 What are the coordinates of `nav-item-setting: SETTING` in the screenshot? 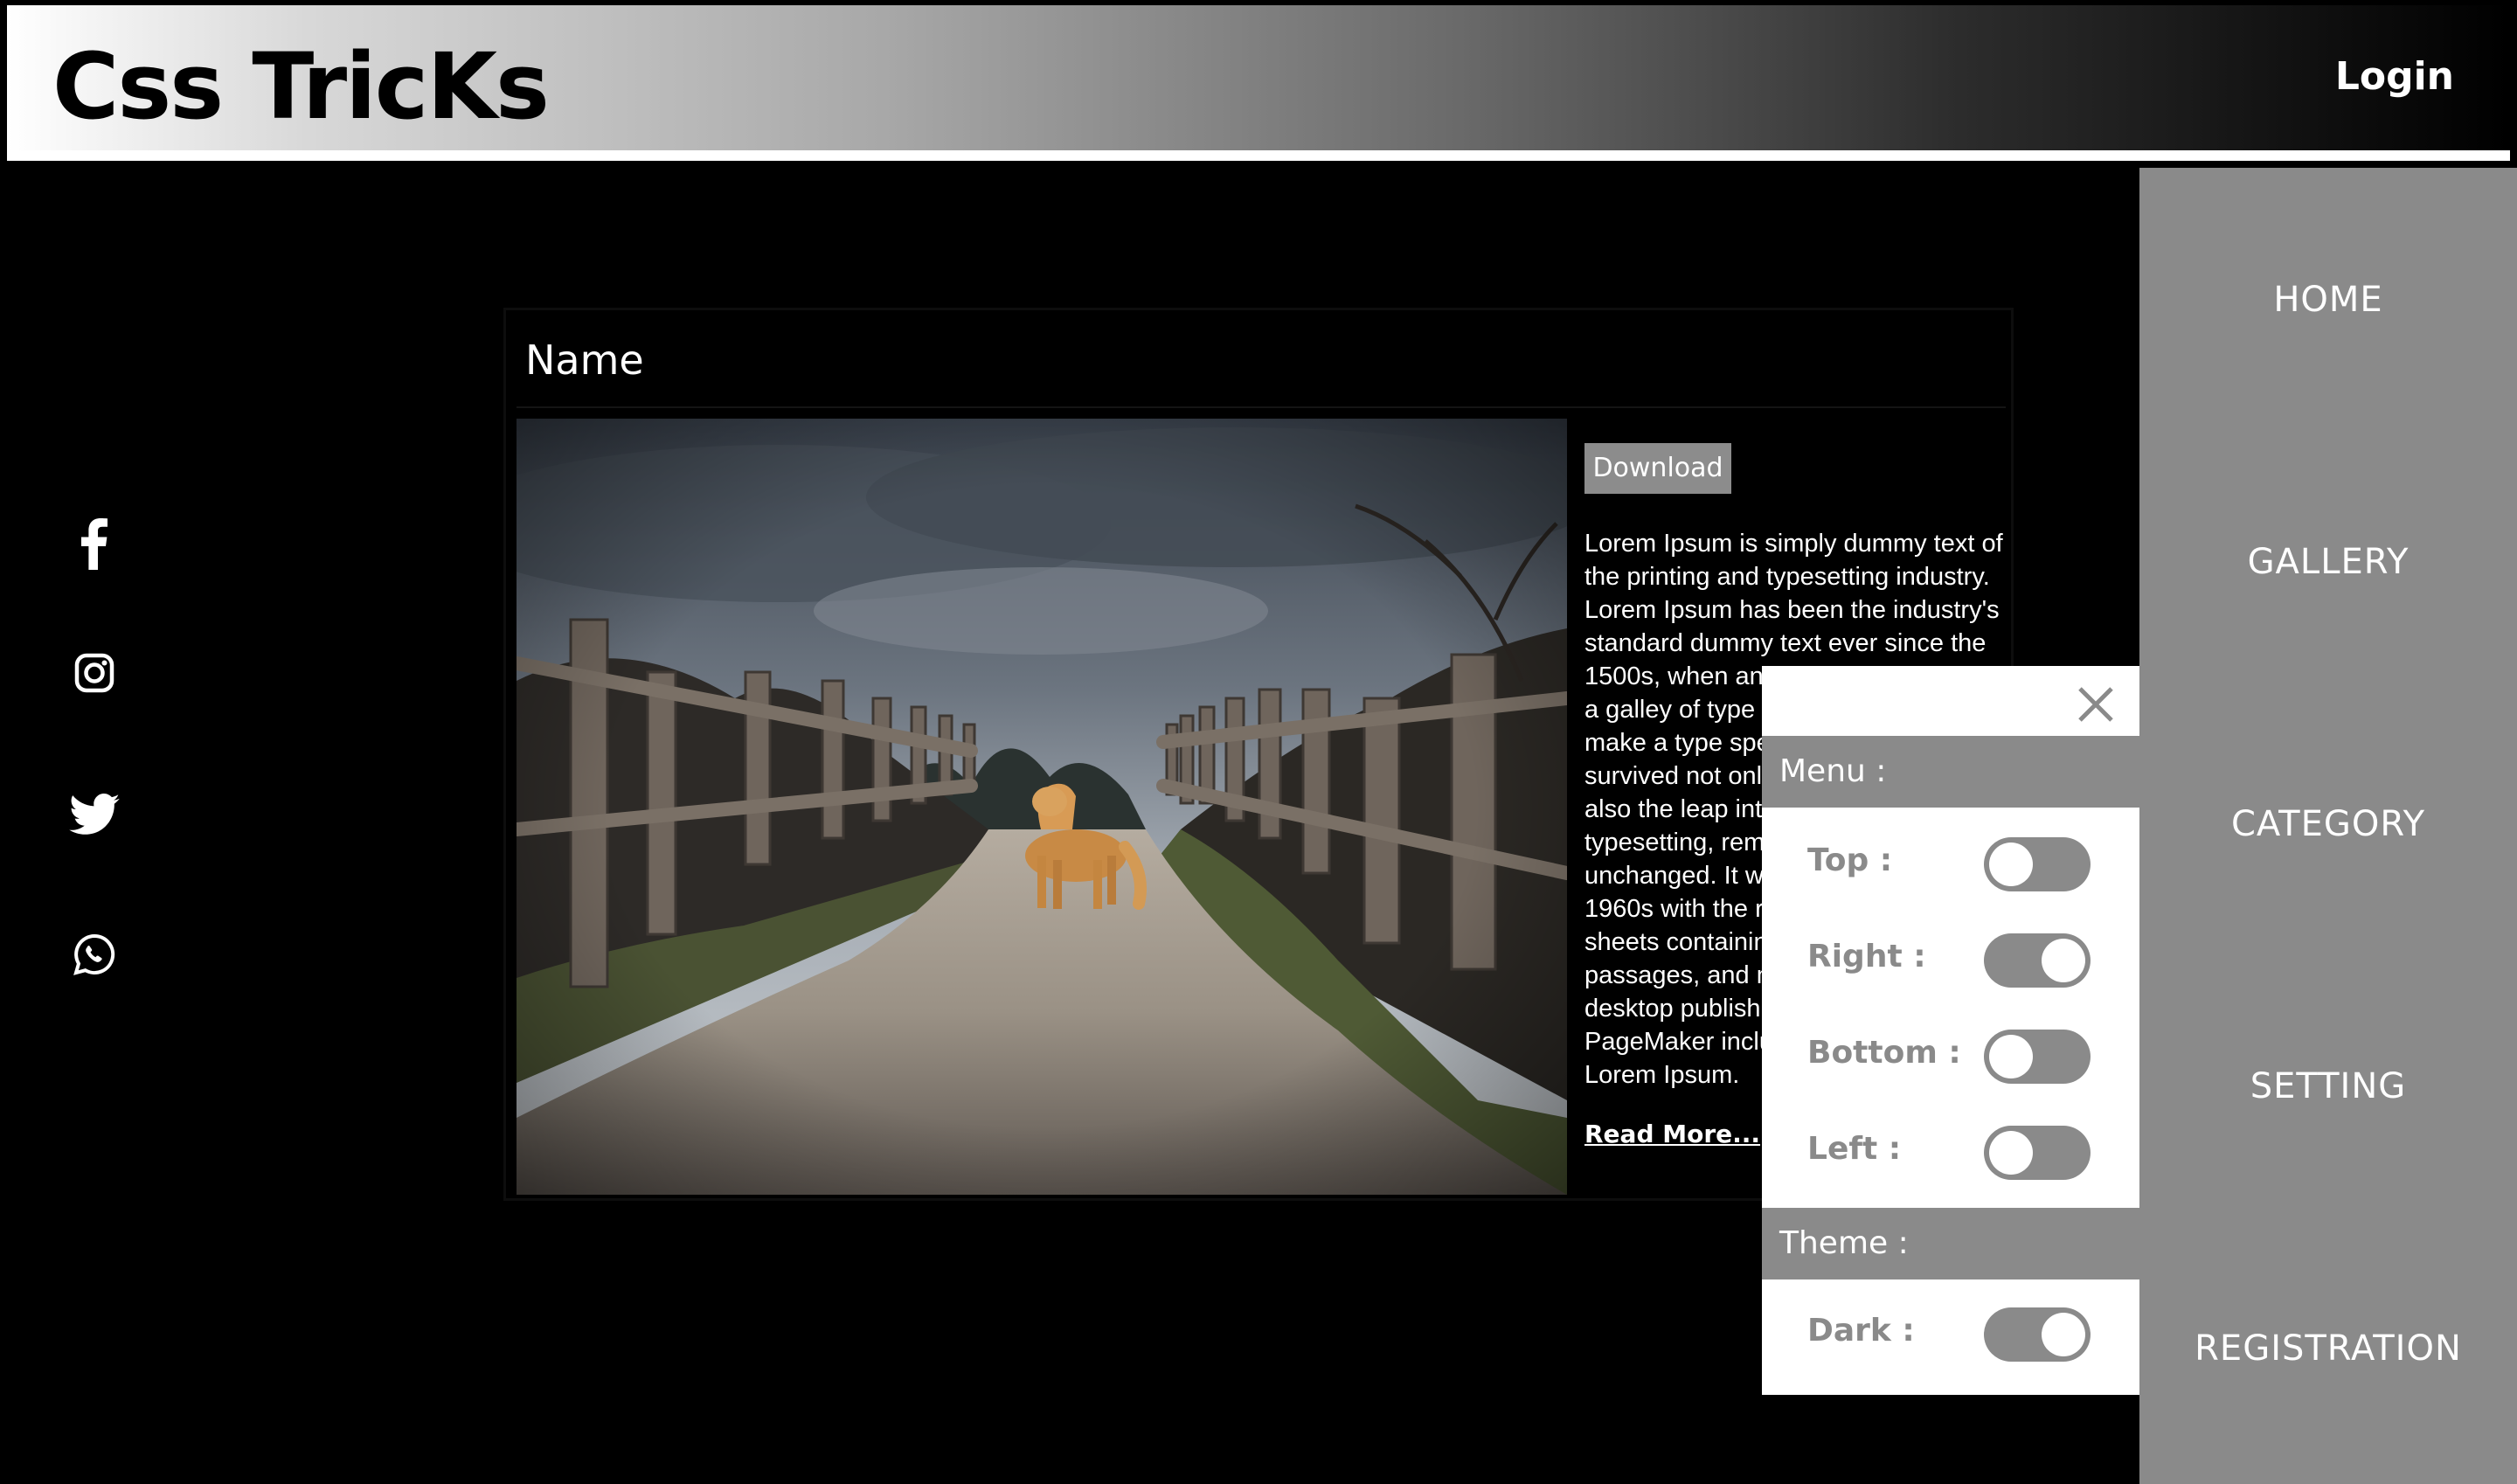 It's located at (2328, 1086).